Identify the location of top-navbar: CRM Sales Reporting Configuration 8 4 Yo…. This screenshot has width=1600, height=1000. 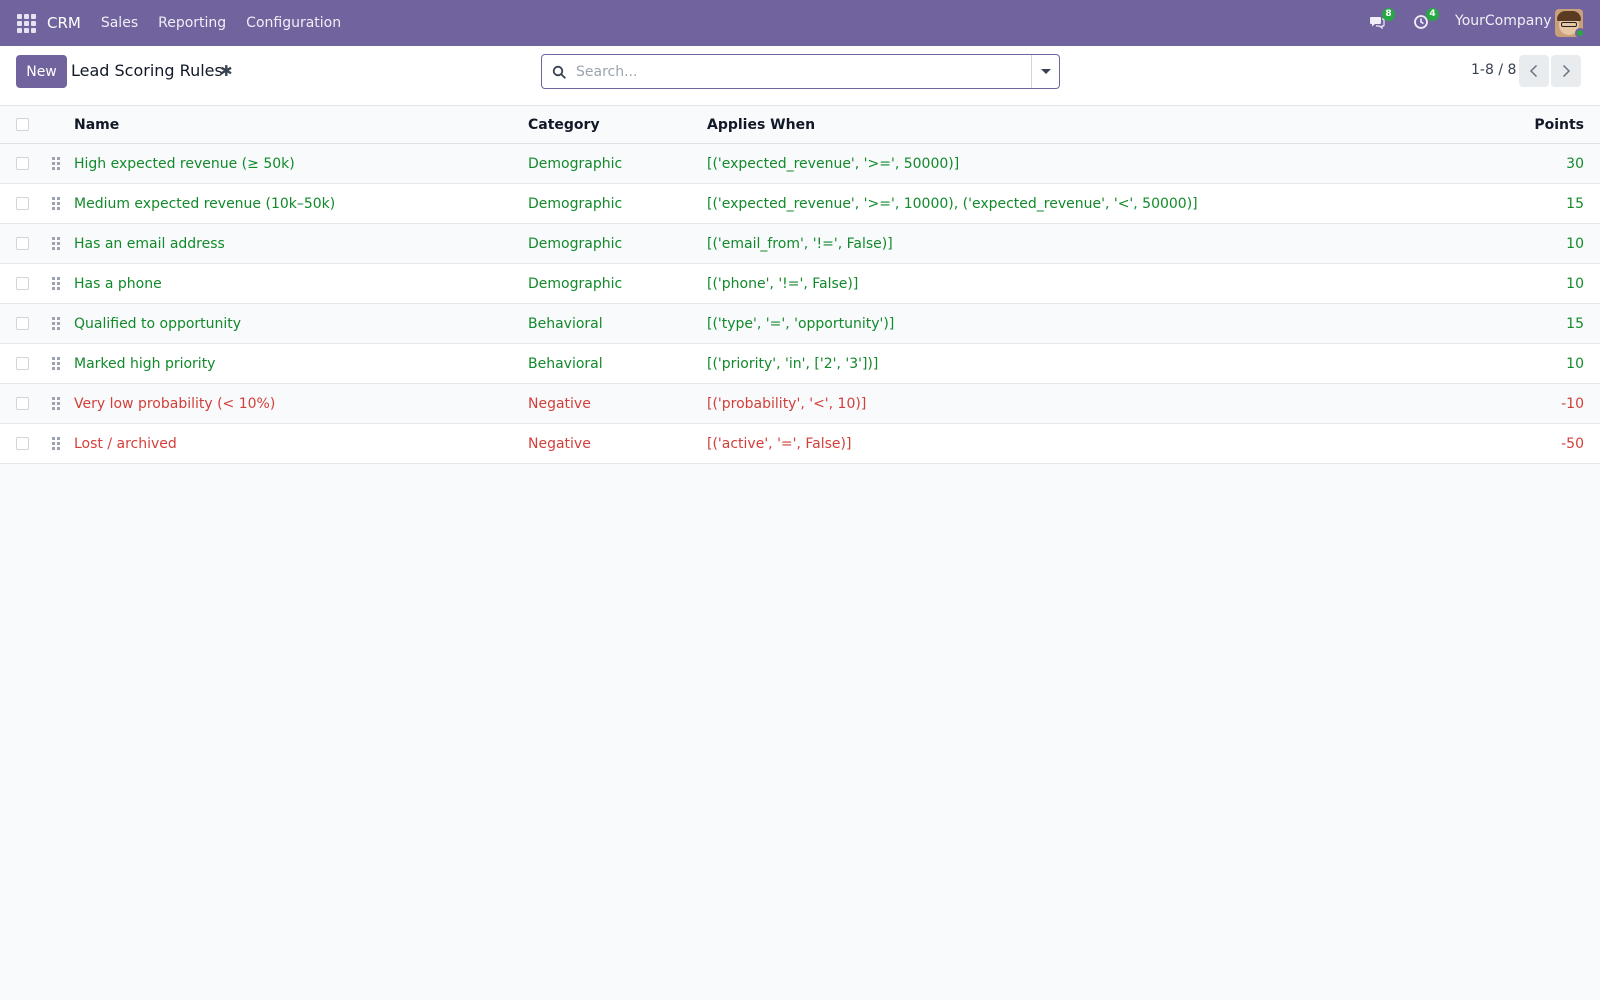
(800, 23).